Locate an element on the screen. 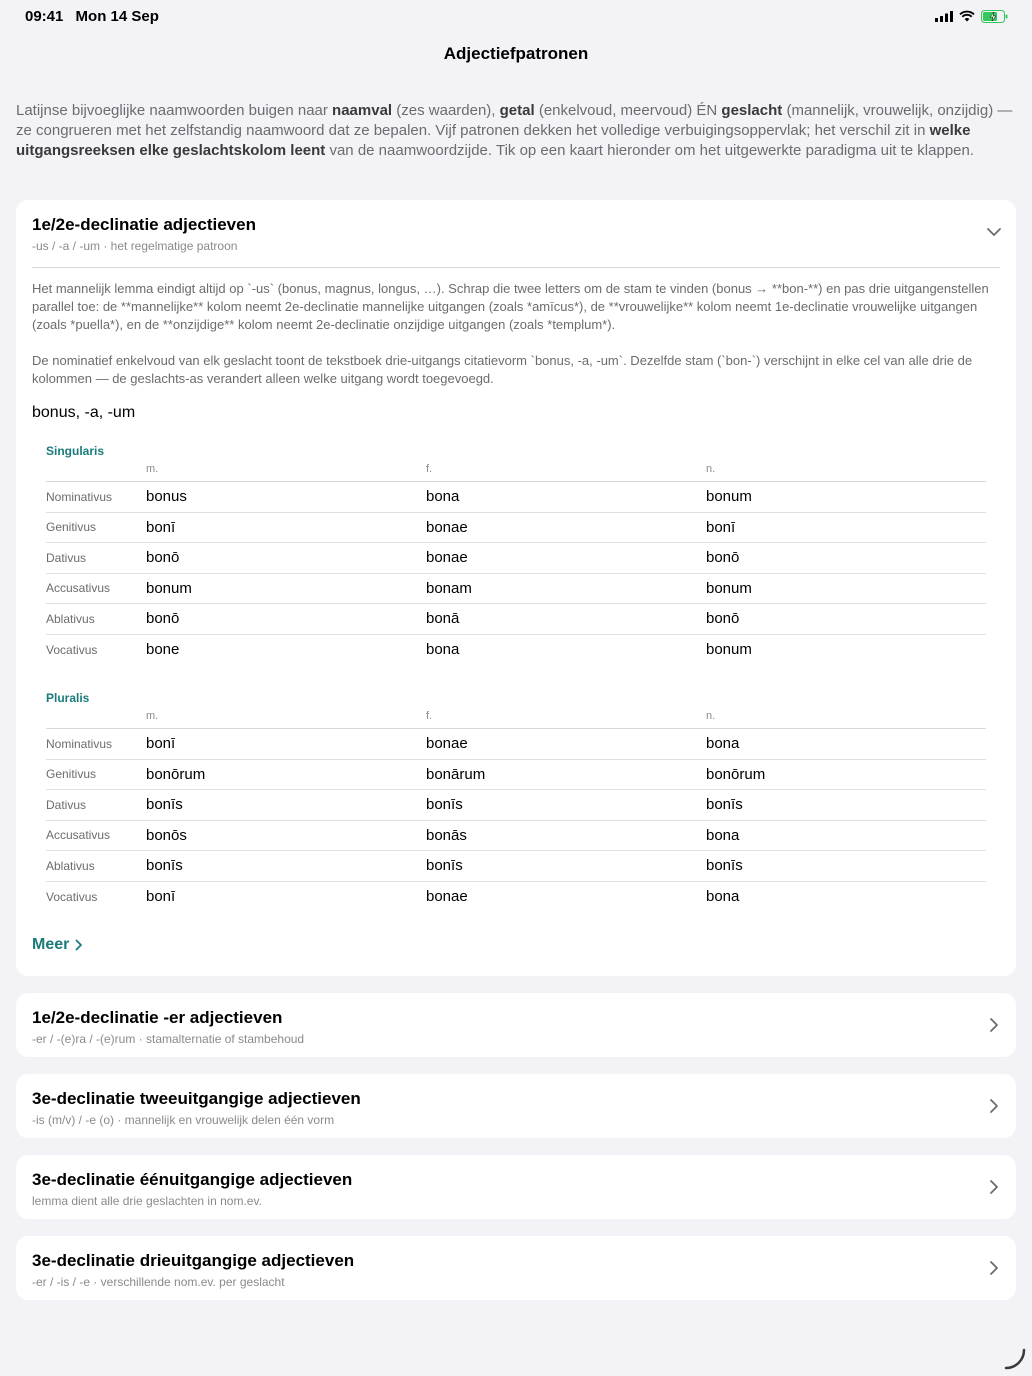 This screenshot has width=1032, height=1376. case-label: Dativus is located at coordinates (66, 804).